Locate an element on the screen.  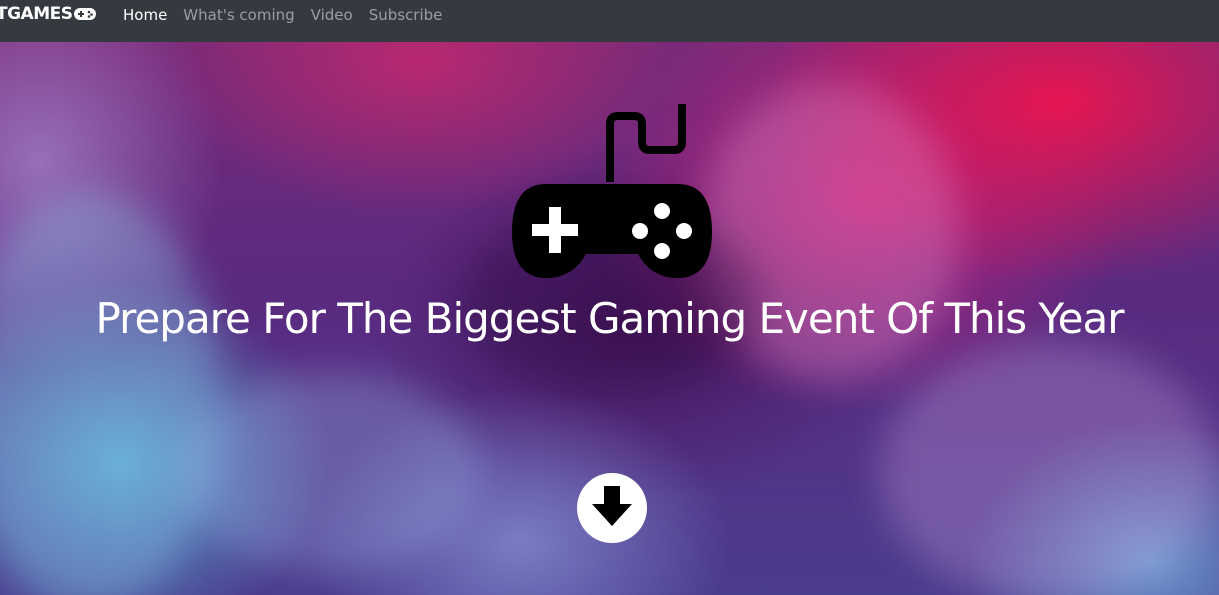
scroll-down-button is located at coordinates (612, 508).